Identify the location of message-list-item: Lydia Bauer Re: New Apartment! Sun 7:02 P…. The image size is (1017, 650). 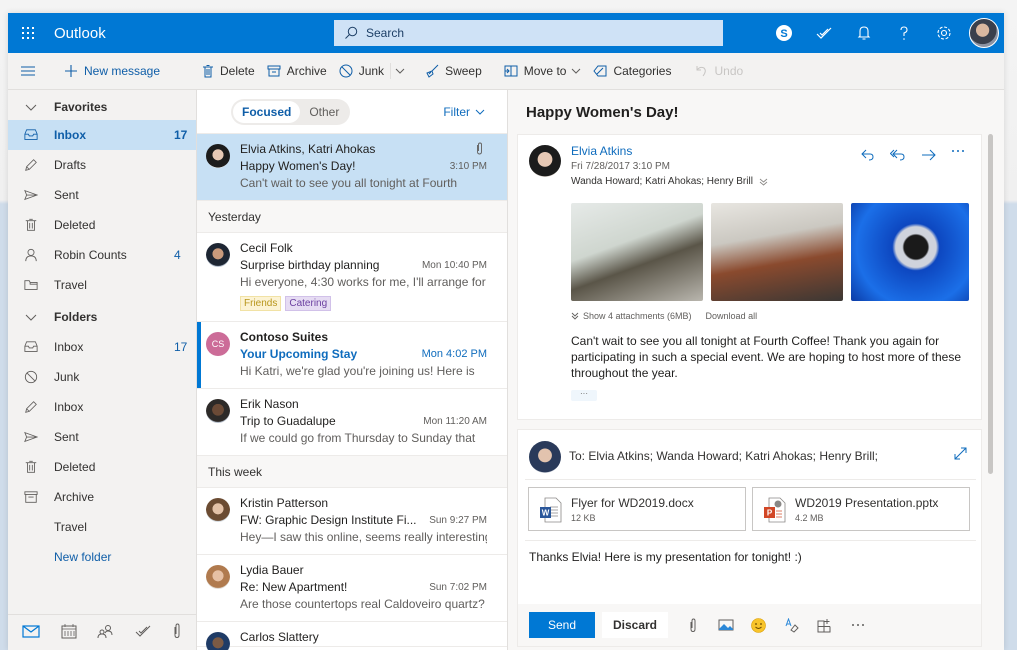
(352, 588).